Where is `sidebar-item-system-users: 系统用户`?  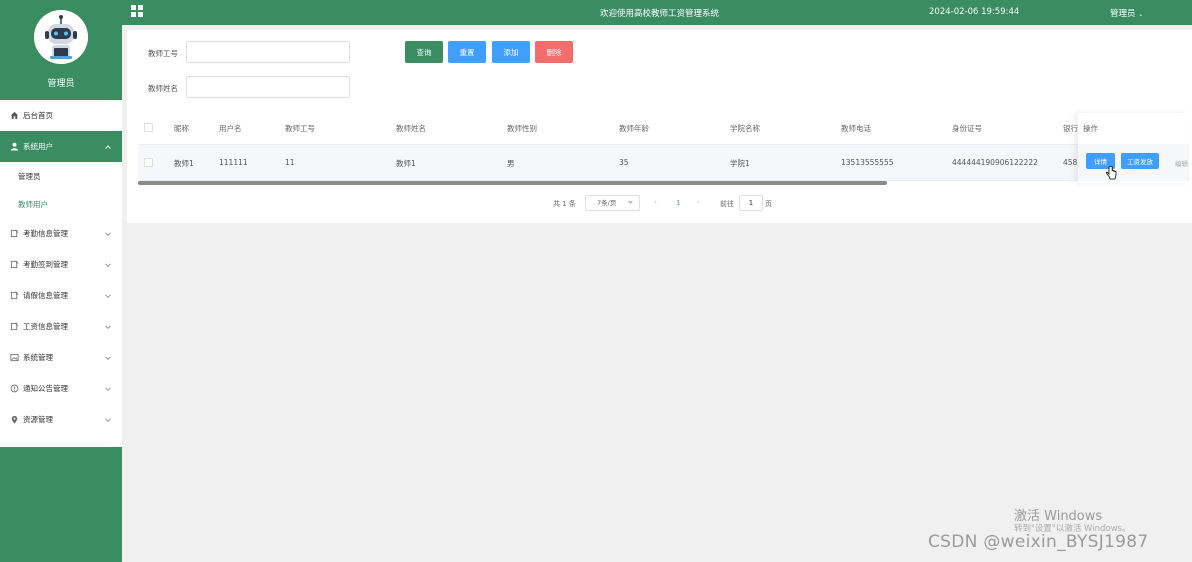
sidebar-item-system-users: 系统用户 is located at coordinates (61, 146).